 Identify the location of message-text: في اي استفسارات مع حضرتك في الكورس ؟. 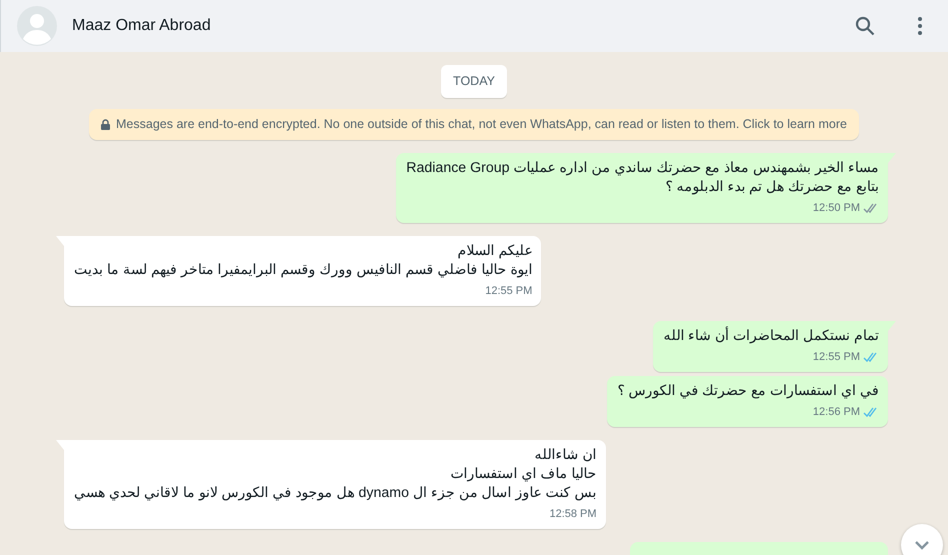
(748, 391).